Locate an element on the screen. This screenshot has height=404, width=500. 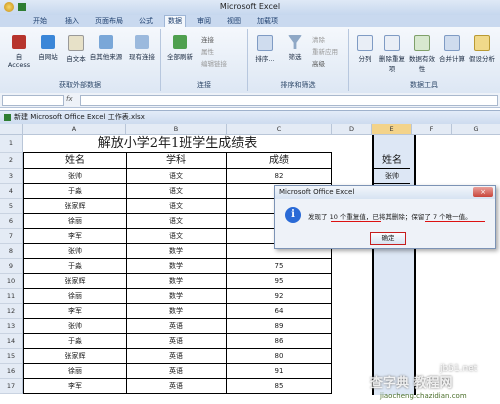
tab-addins: 加载项 is located at coordinates (267, 21).